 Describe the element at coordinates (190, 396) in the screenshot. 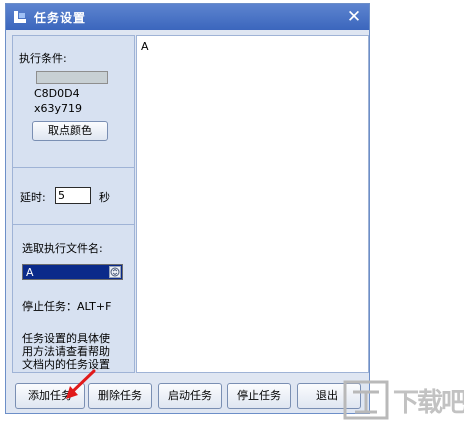

I see `start-task-button: 启动任务` at that location.